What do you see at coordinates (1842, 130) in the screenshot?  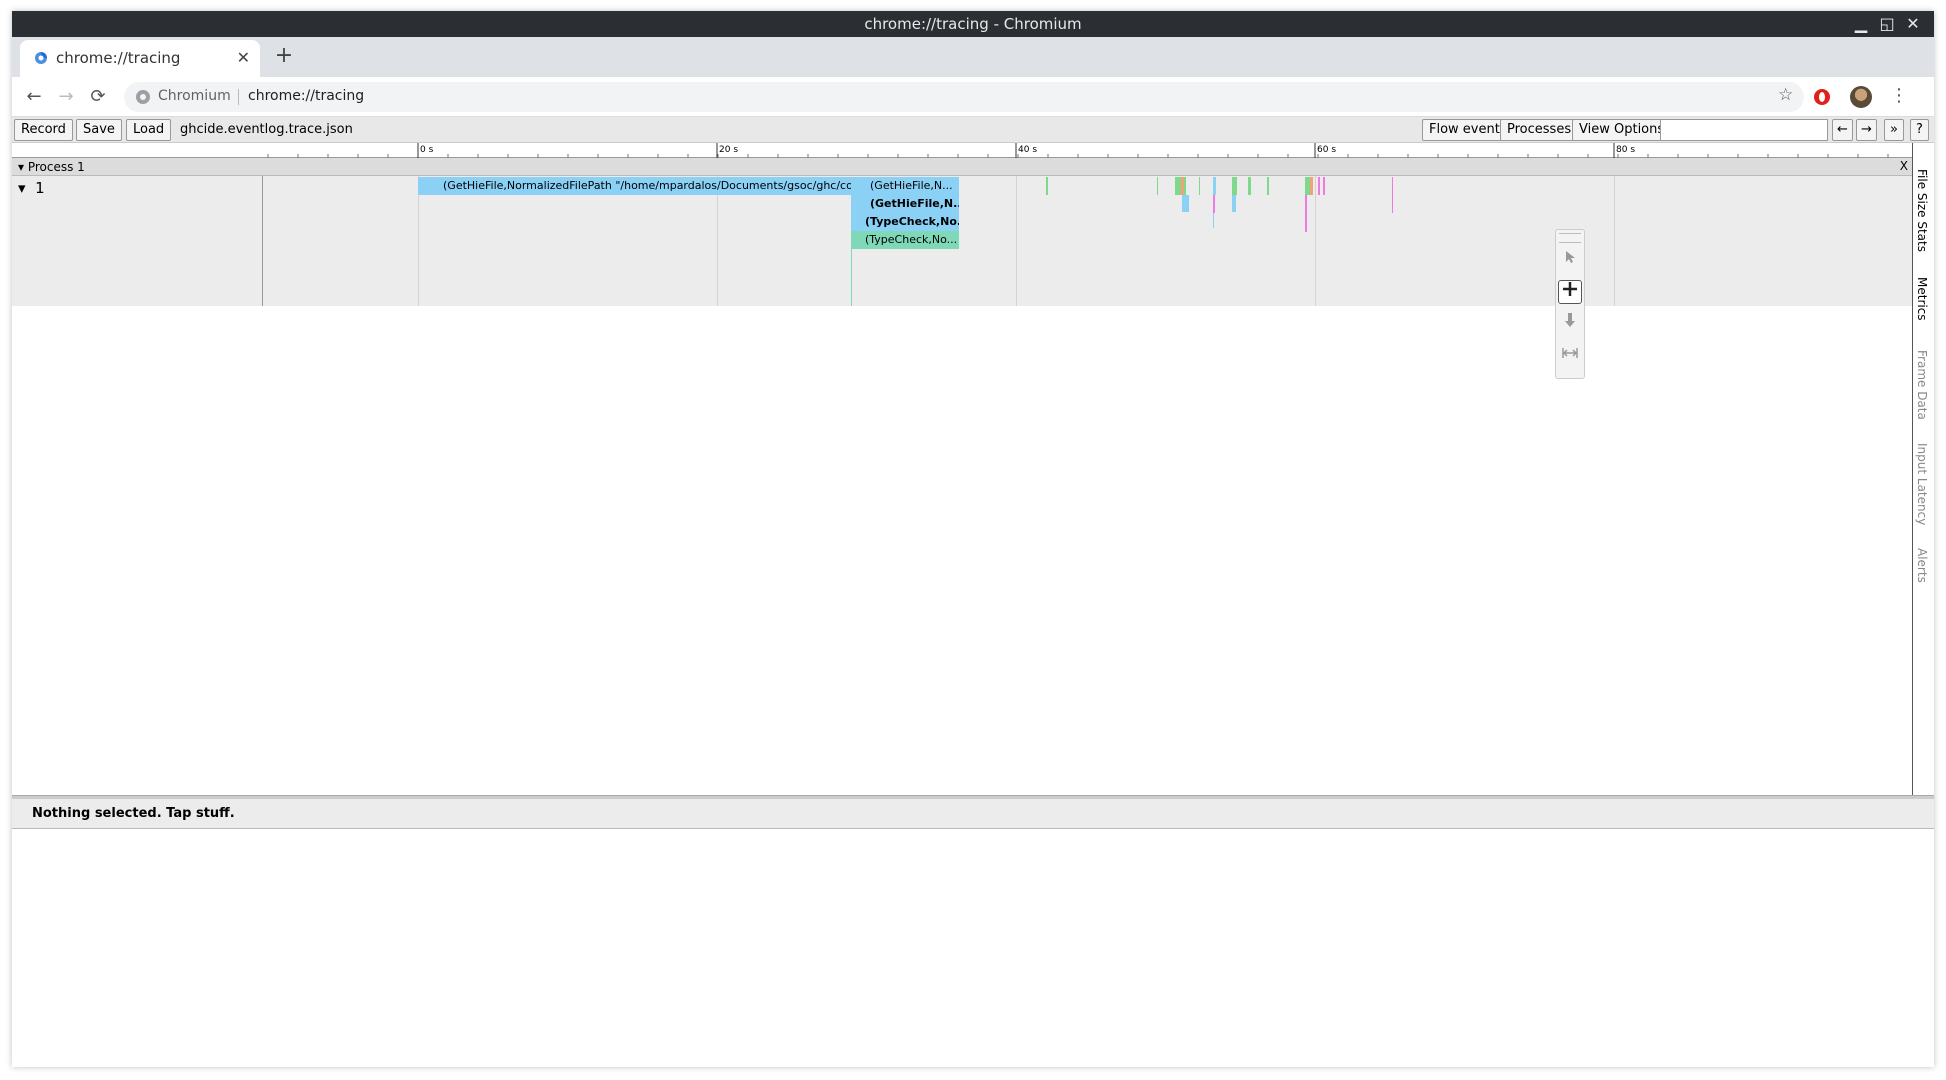 I see `find-prev-button: ←` at bounding box center [1842, 130].